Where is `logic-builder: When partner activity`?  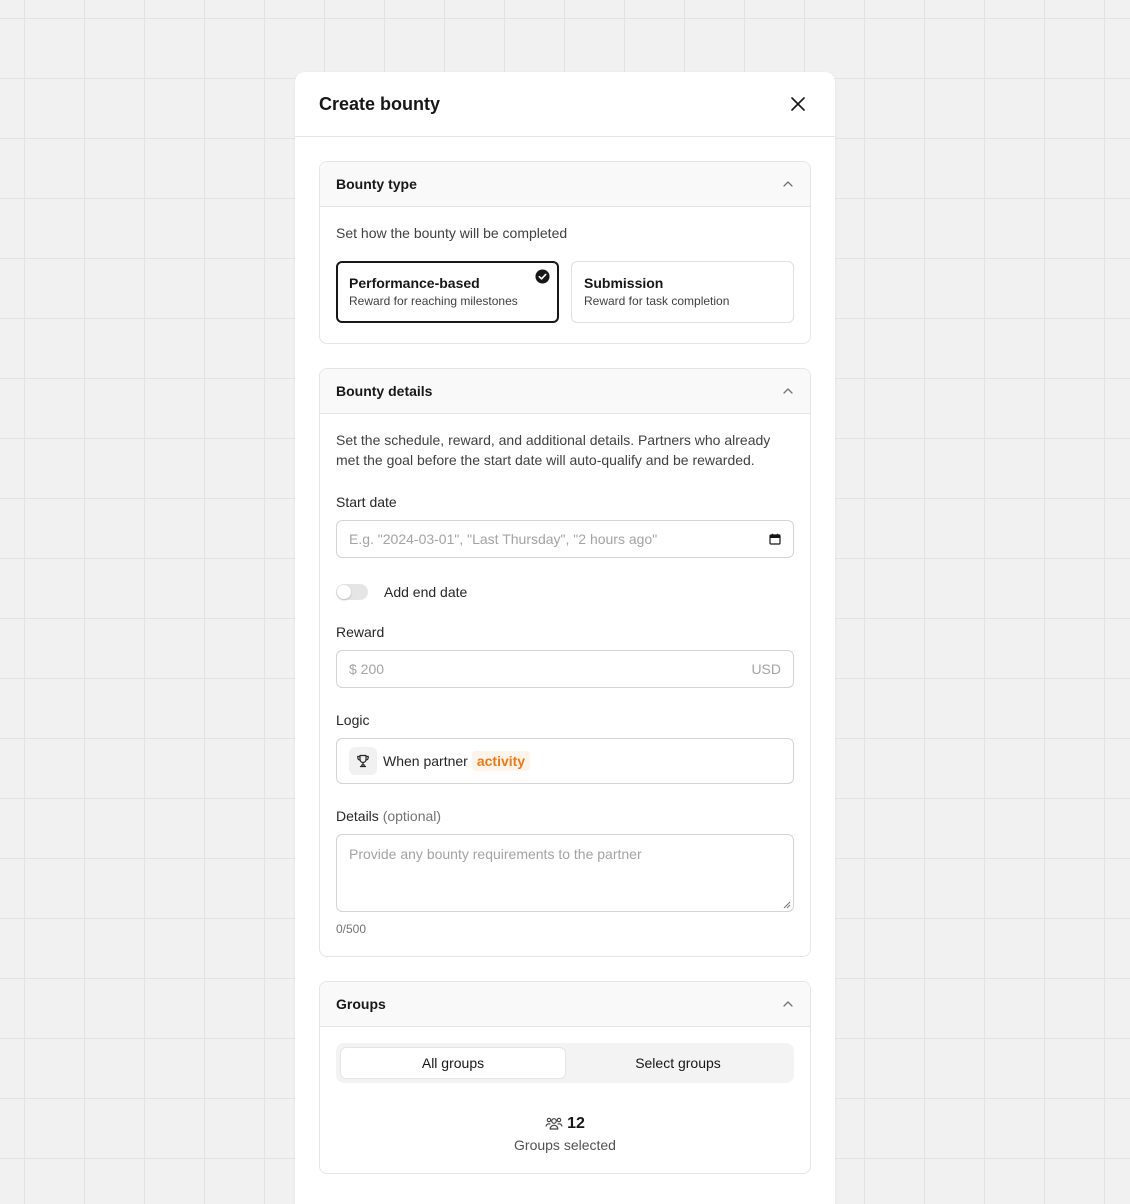
logic-builder: When partner activity is located at coordinates (565, 761).